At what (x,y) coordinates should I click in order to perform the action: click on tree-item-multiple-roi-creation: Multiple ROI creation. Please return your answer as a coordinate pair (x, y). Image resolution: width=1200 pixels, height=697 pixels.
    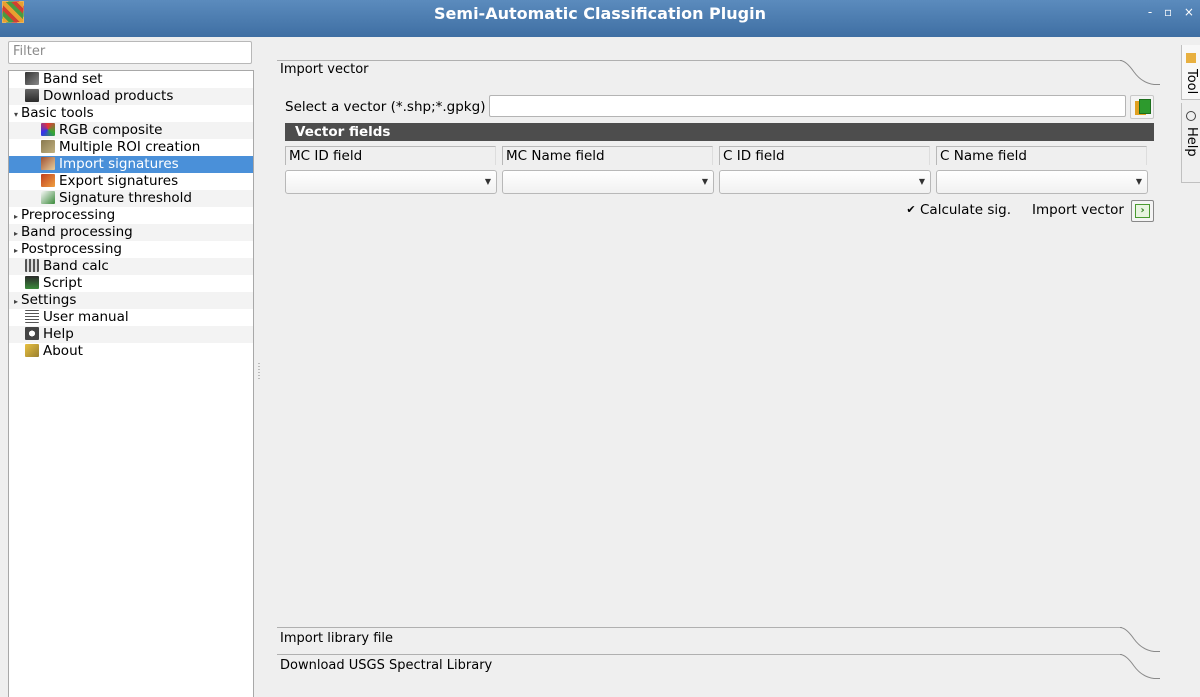
    Looking at the image, I should click on (131, 147).